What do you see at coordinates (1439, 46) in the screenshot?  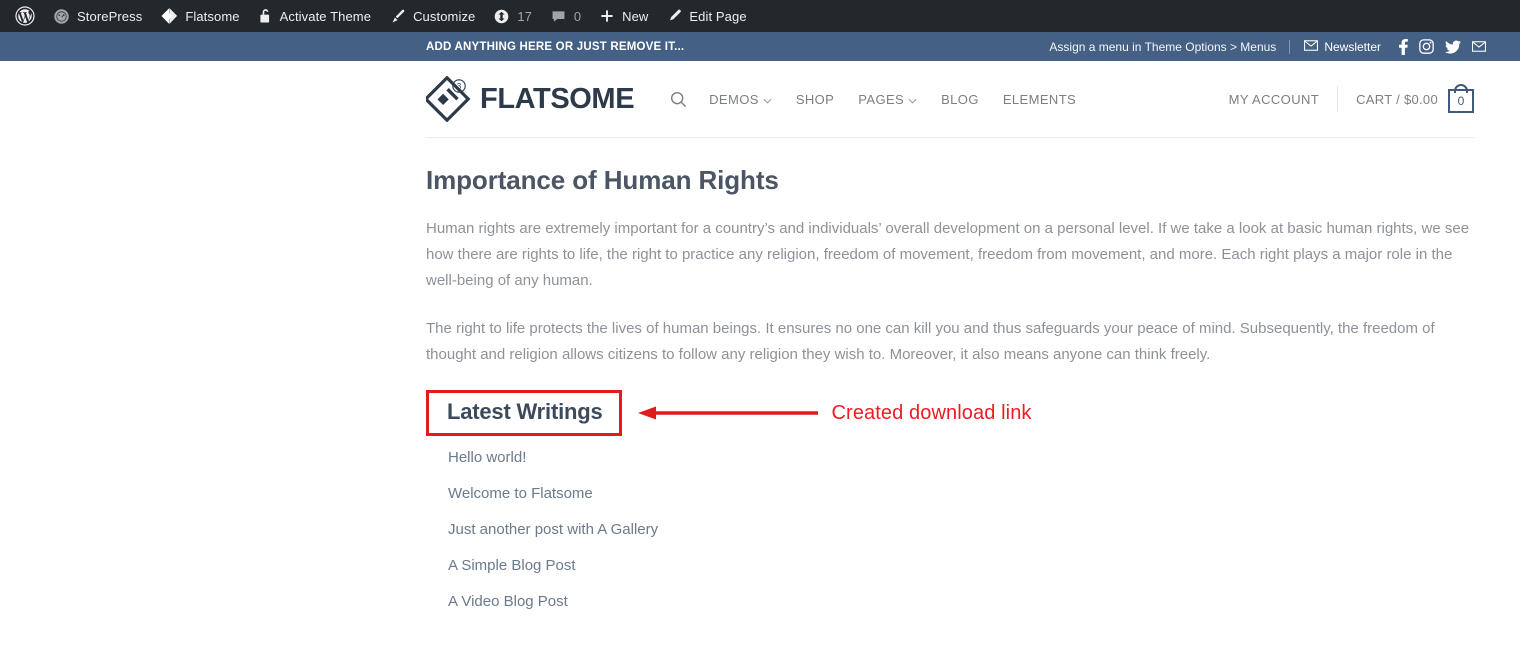 I see `social-icon-group` at bounding box center [1439, 46].